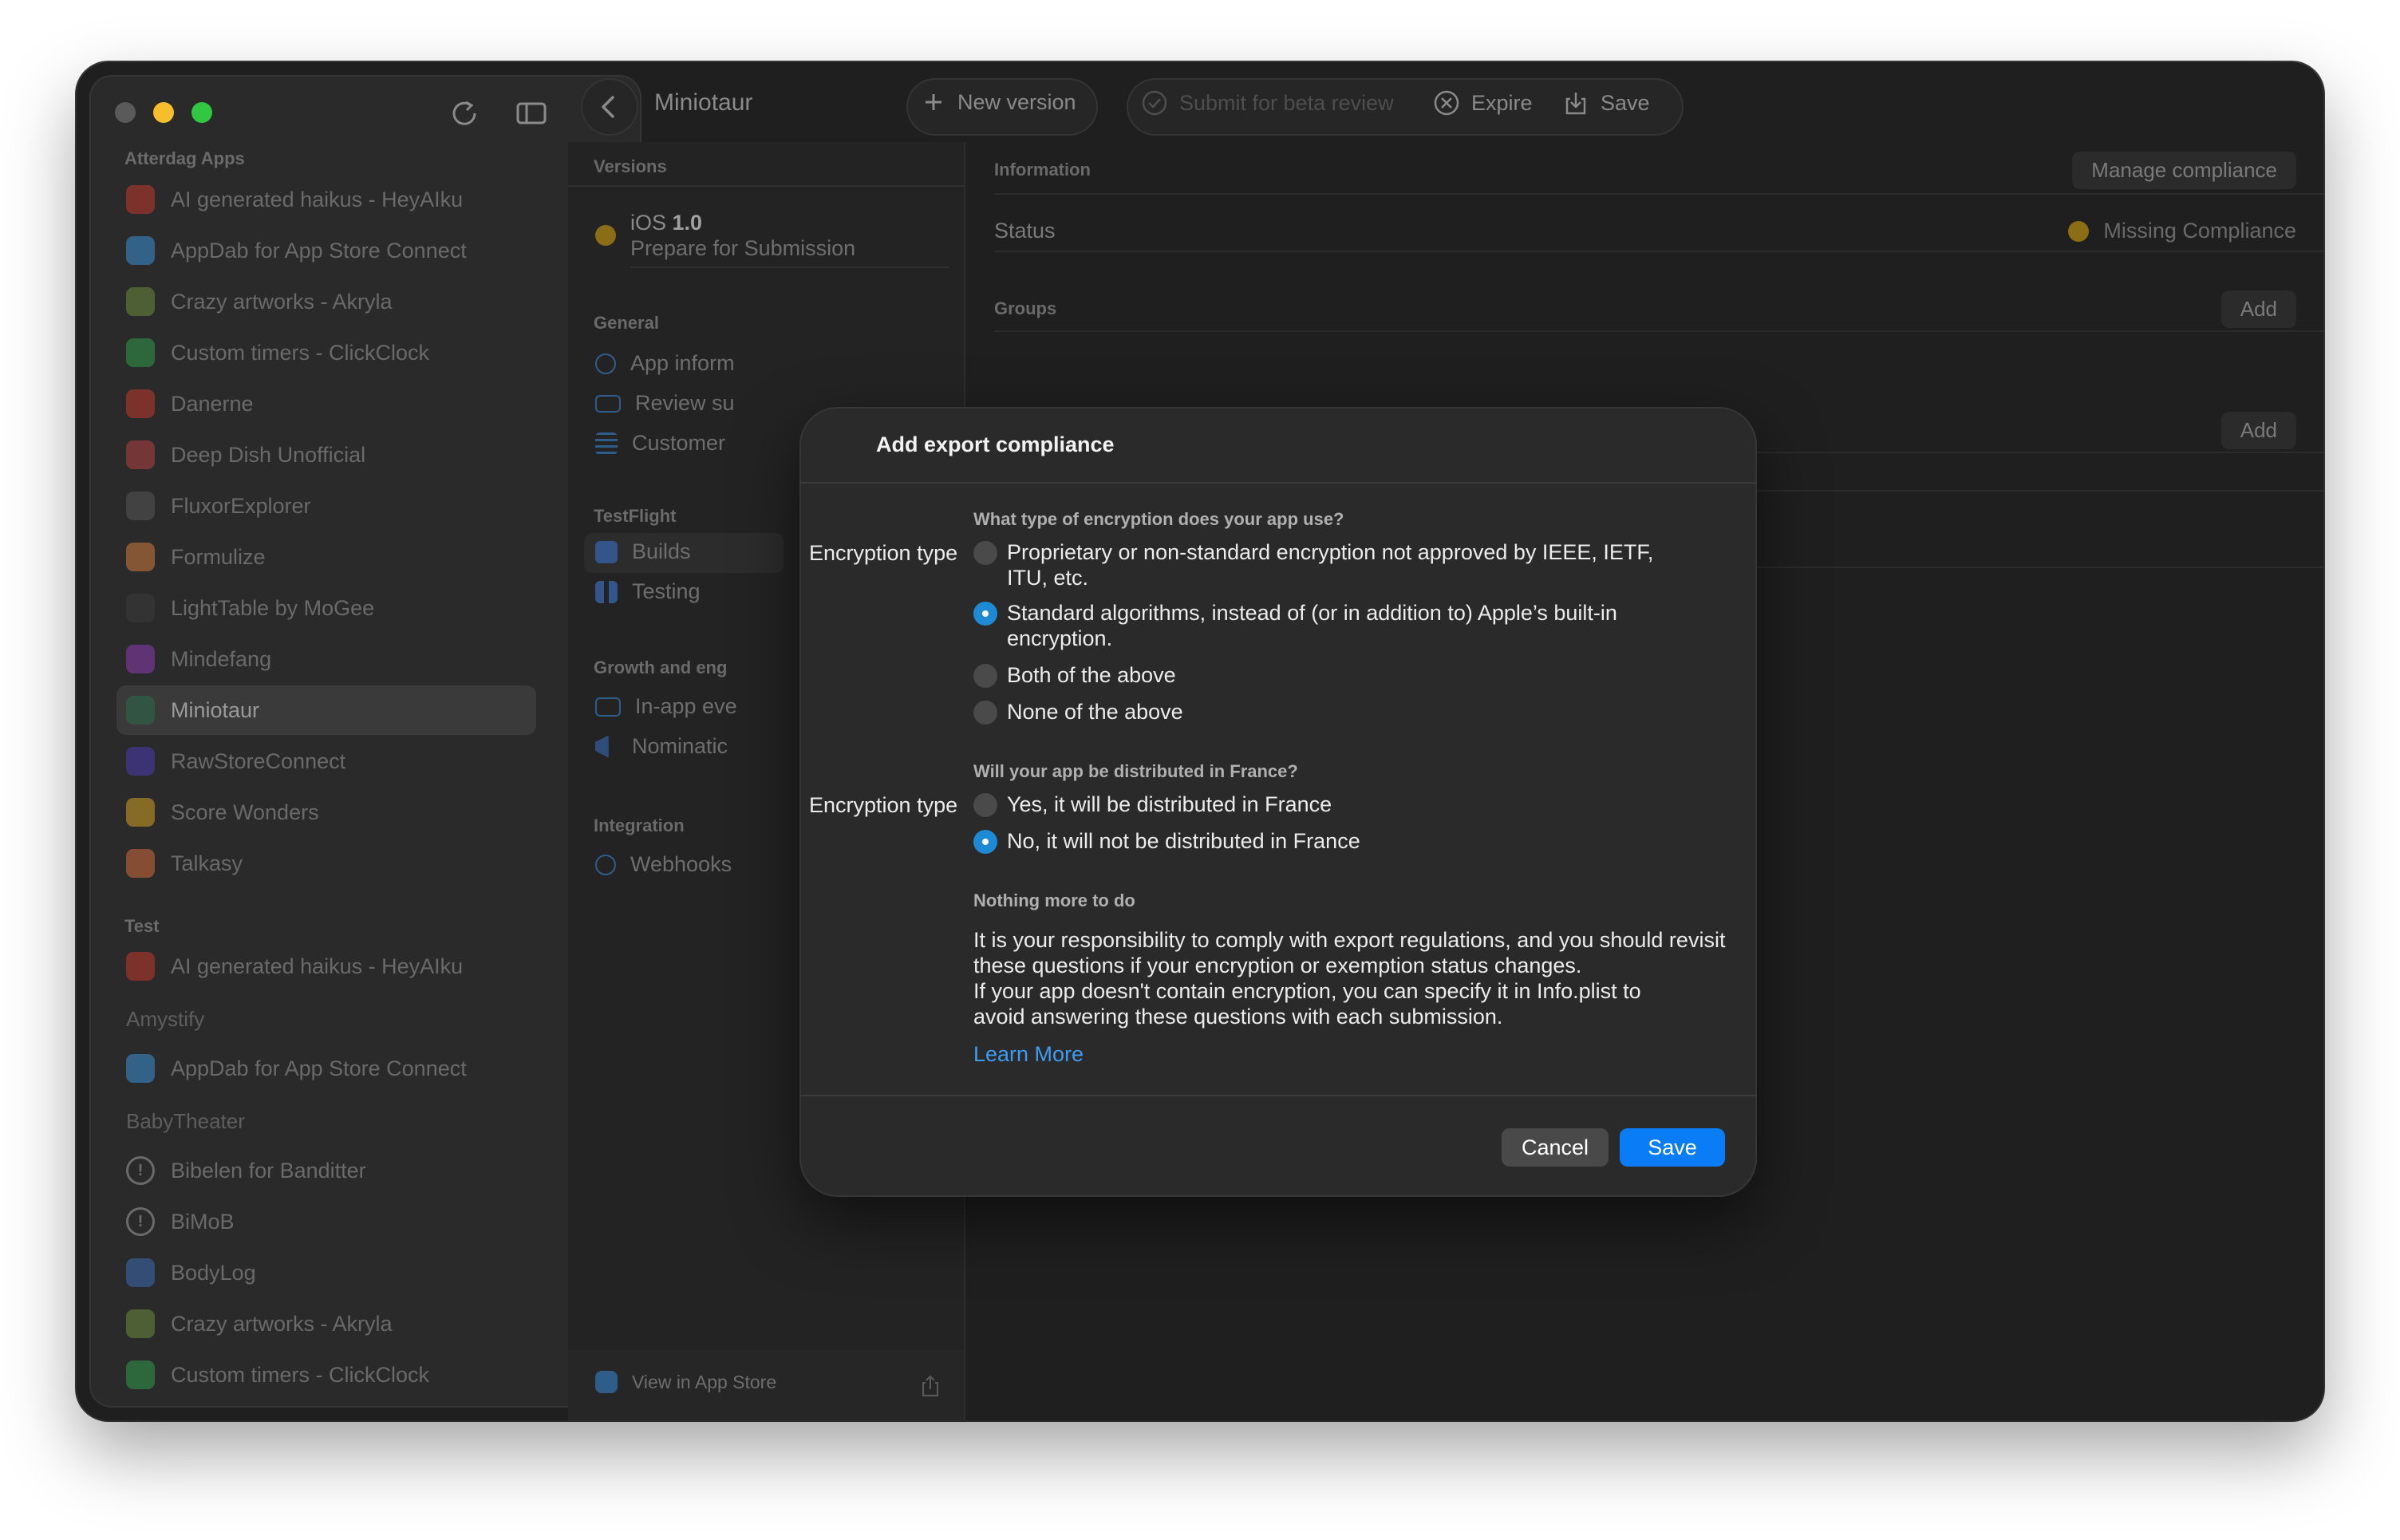 The height and width of the screenshot is (1540, 2400). What do you see at coordinates (163, 112) in the screenshot?
I see `minimize-window-button` at bounding box center [163, 112].